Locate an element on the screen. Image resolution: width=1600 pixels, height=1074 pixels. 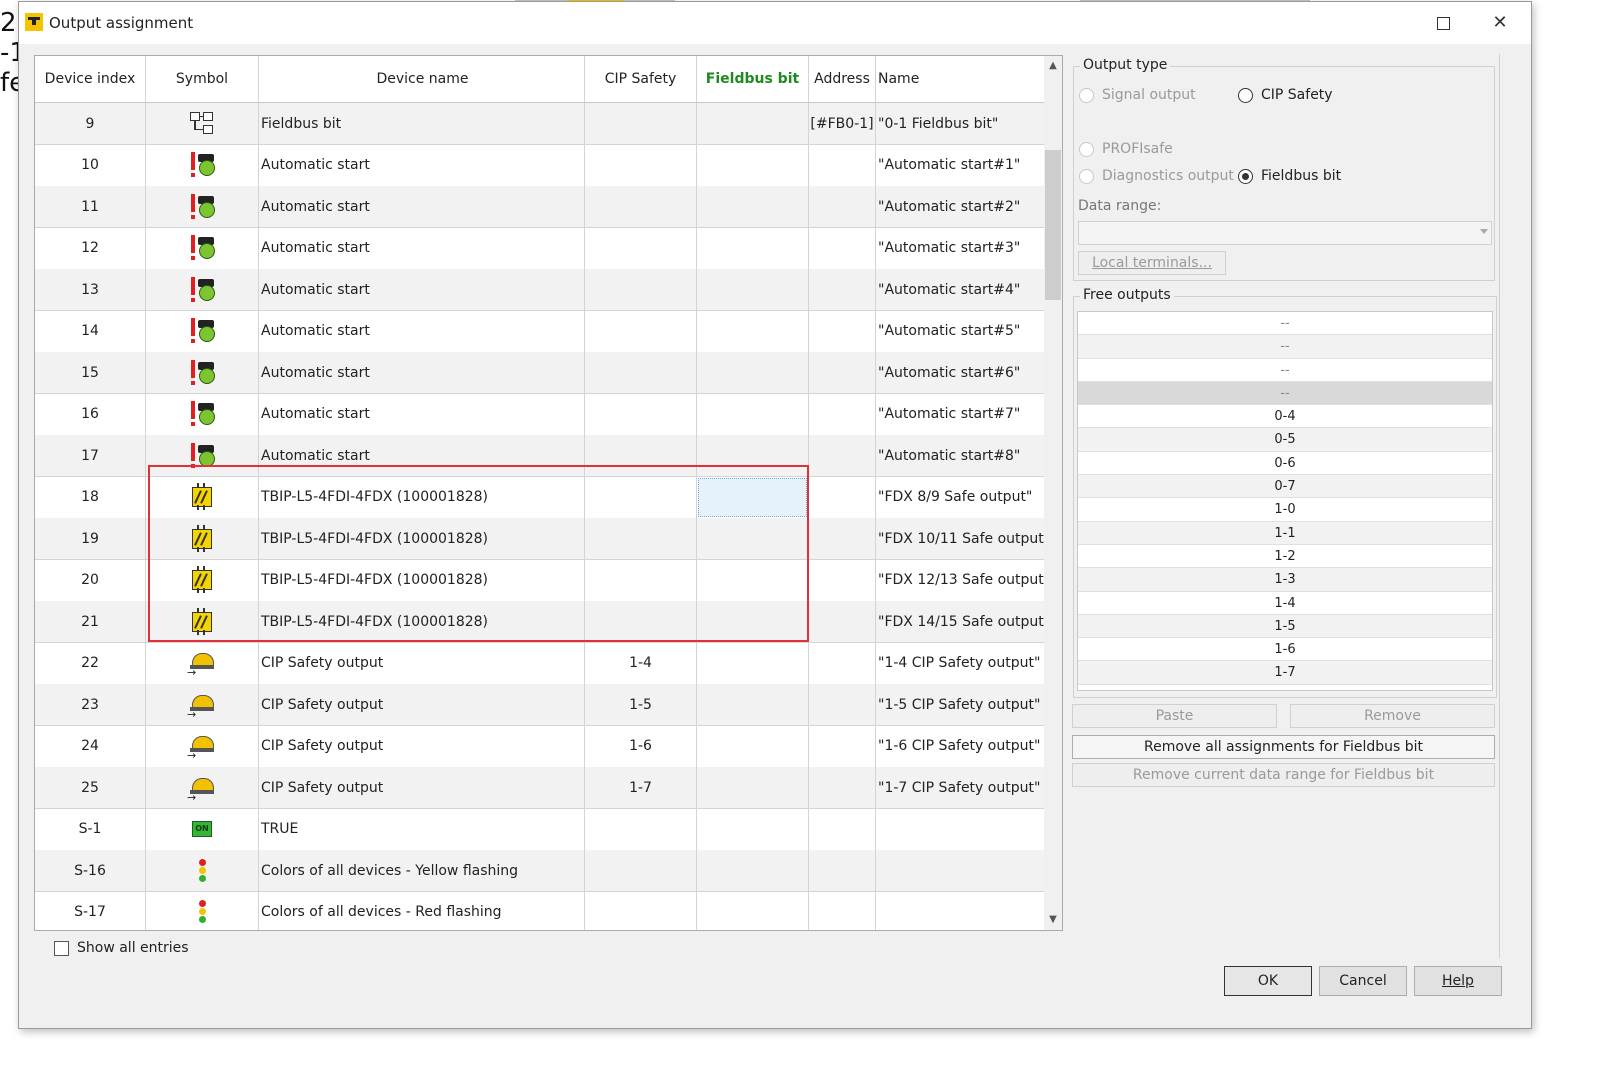
table-row: 11 Automatic start "Automatic start#2" is located at coordinates (540, 207).